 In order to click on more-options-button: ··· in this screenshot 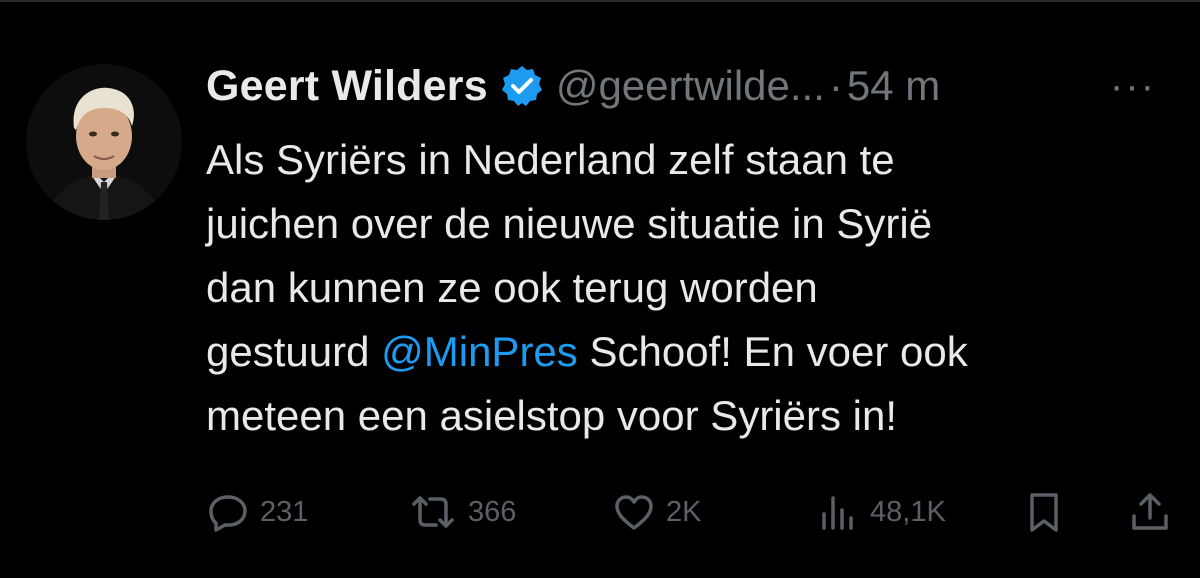, I will do `click(1133, 86)`.